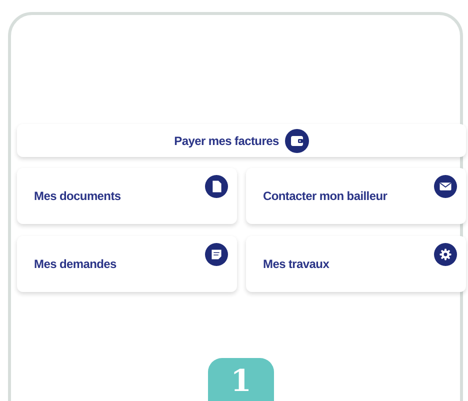 This screenshot has width=468, height=401. Describe the element at coordinates (241, 379) in the screenshot. I see `step-badge: 1` at that location.